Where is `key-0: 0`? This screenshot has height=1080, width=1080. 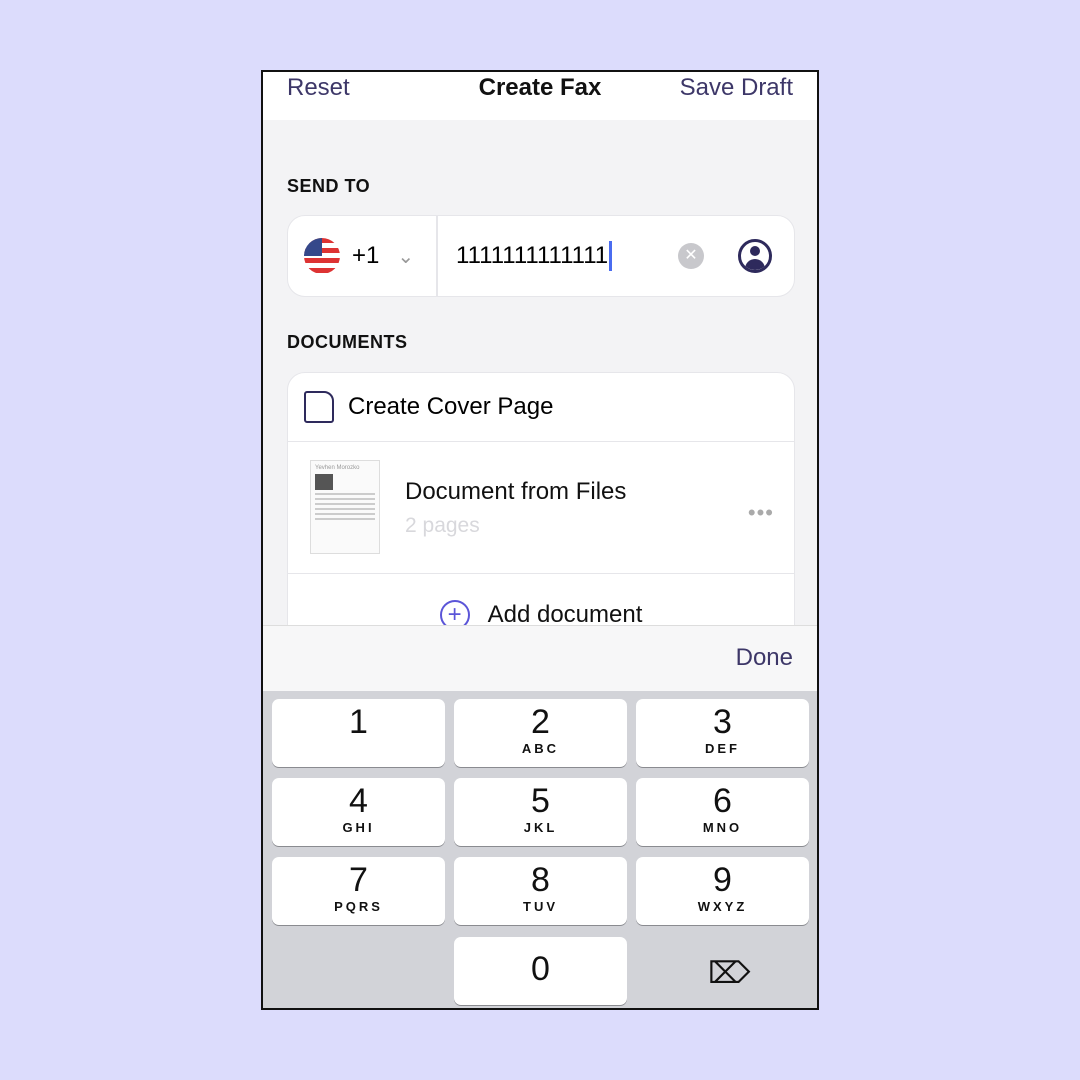 key-0: 0 is located at coordinates (540, 971).